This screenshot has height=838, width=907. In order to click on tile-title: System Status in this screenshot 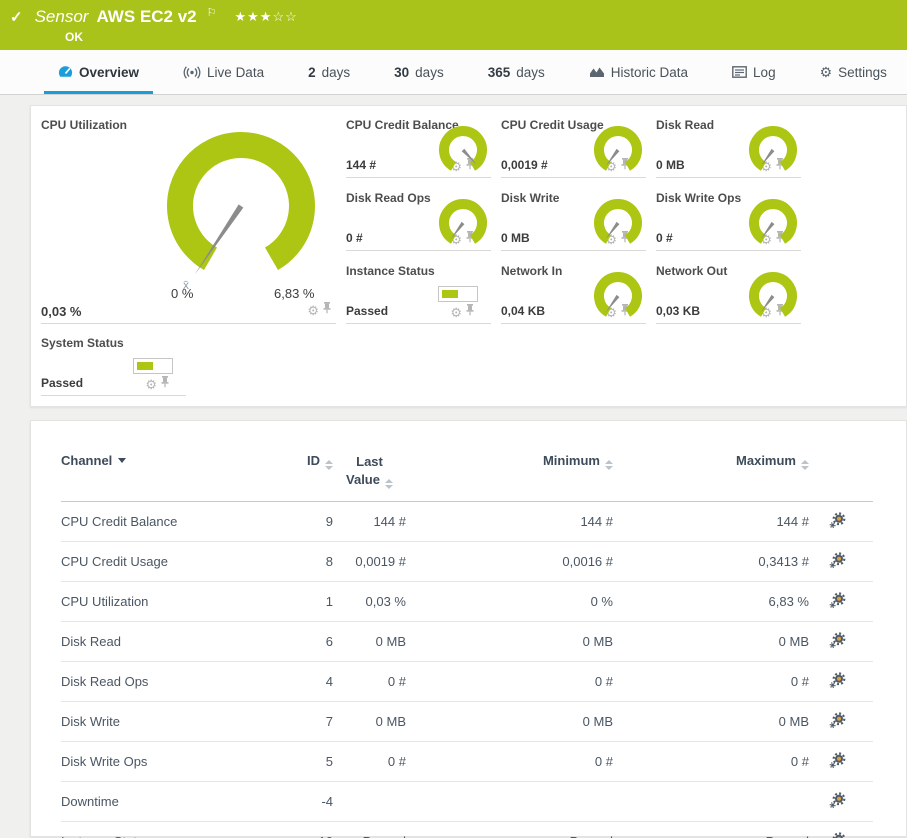, I will do `click(82, 343)`.